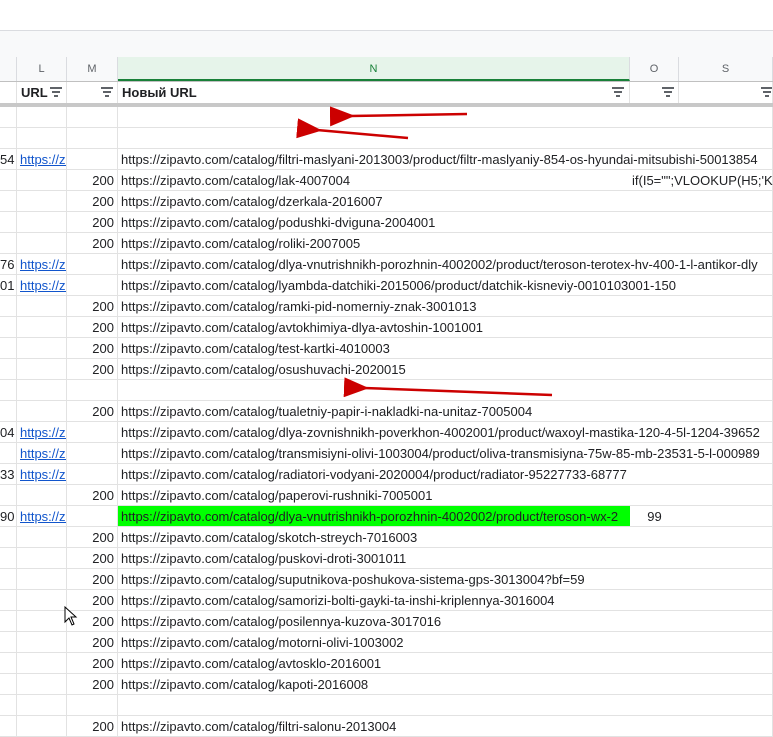  Describe the element at coordinates (8, 474) in the screenshot. I see `cell-k: 33` at that location.